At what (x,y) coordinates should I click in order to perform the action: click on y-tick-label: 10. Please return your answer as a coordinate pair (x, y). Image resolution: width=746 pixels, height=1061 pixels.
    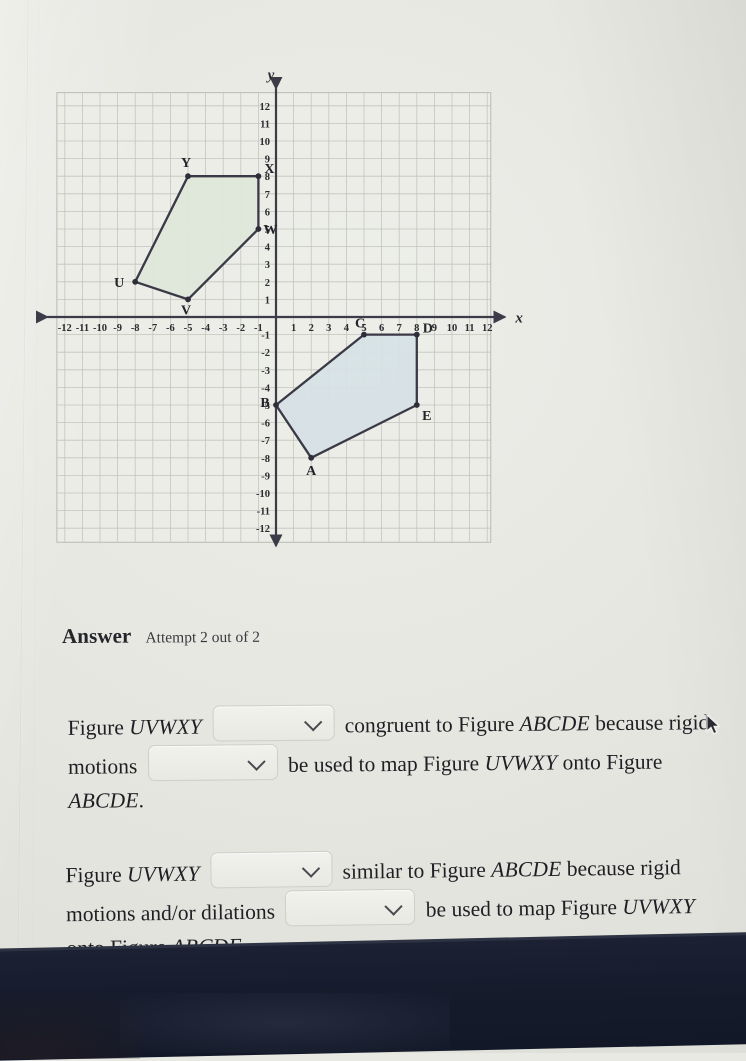
    Looking at the image, I should click on (265, 142).